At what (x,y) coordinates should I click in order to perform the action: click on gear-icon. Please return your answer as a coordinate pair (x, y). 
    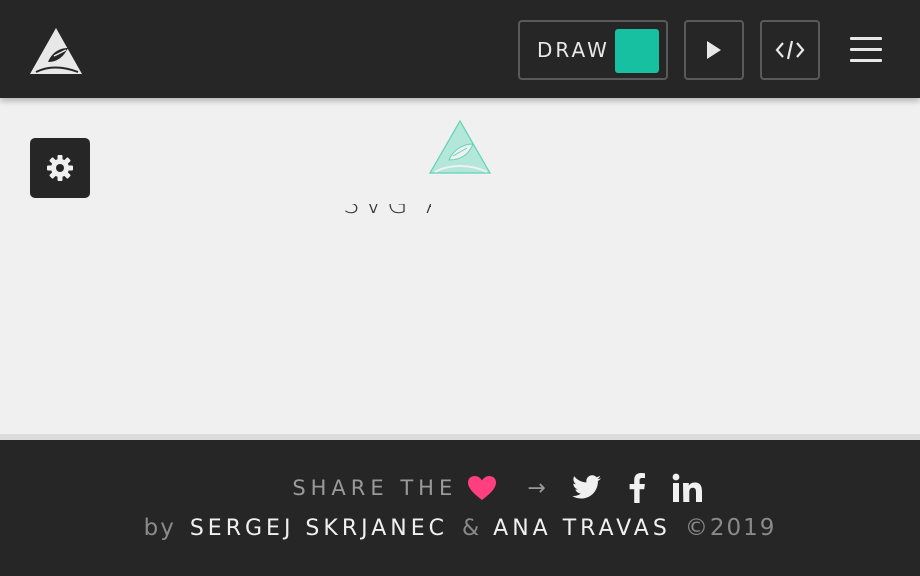
    Looking at the image, I should click on (60, 168).